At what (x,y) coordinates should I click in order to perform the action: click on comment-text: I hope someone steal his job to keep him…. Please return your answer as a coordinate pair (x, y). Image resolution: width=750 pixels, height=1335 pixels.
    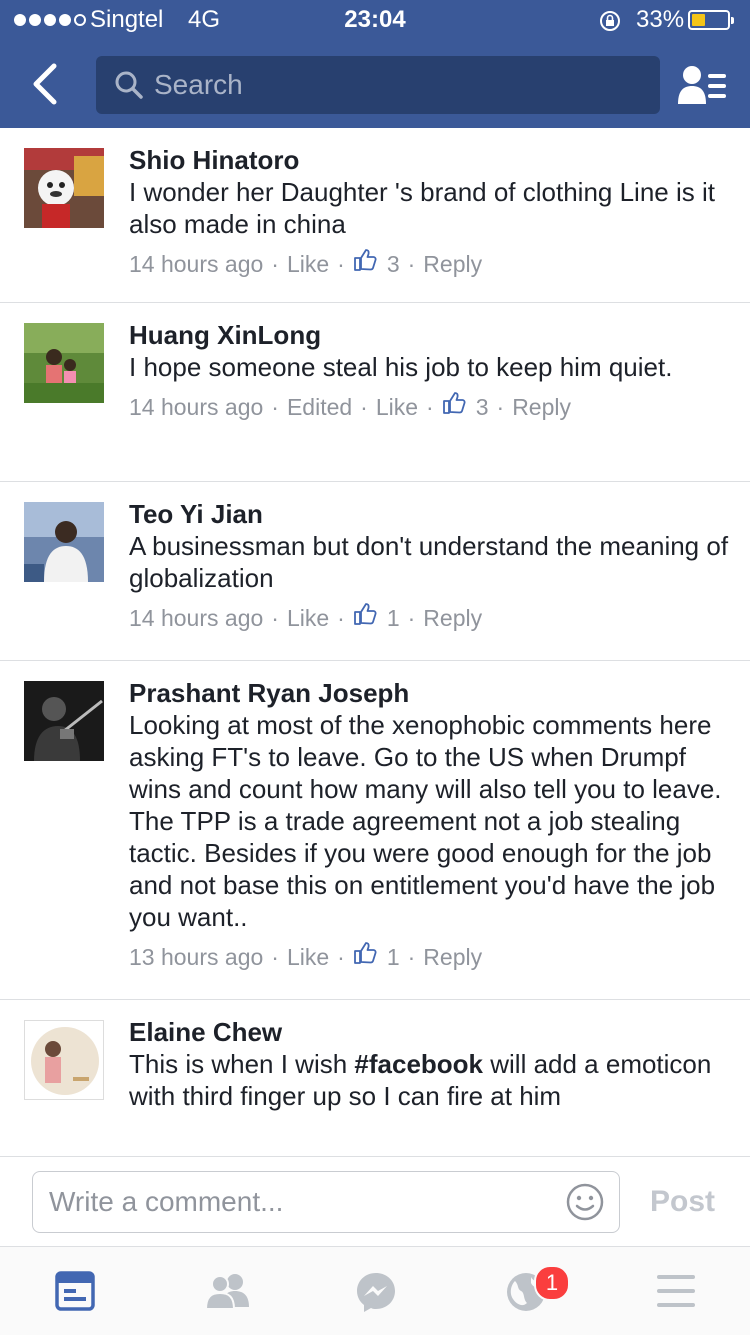
    Looking at the image, I should click on (401, 367).